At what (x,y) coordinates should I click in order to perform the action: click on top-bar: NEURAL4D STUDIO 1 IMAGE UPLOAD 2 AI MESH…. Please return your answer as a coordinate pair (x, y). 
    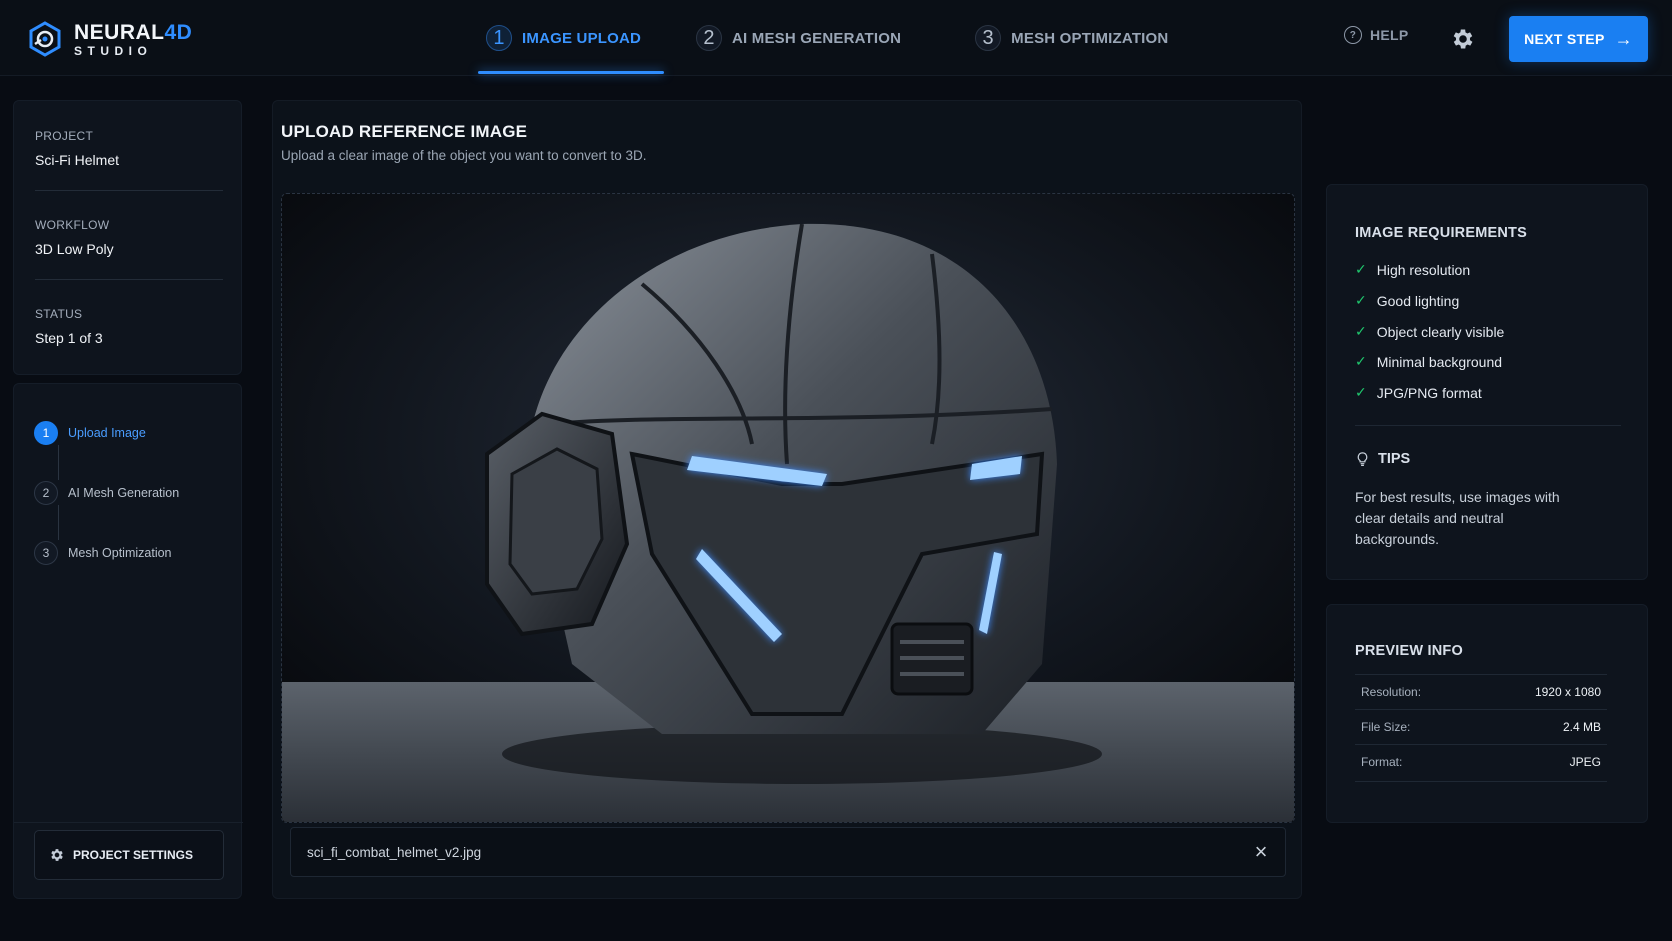
    Looking at the image, I should click on (836, 38).